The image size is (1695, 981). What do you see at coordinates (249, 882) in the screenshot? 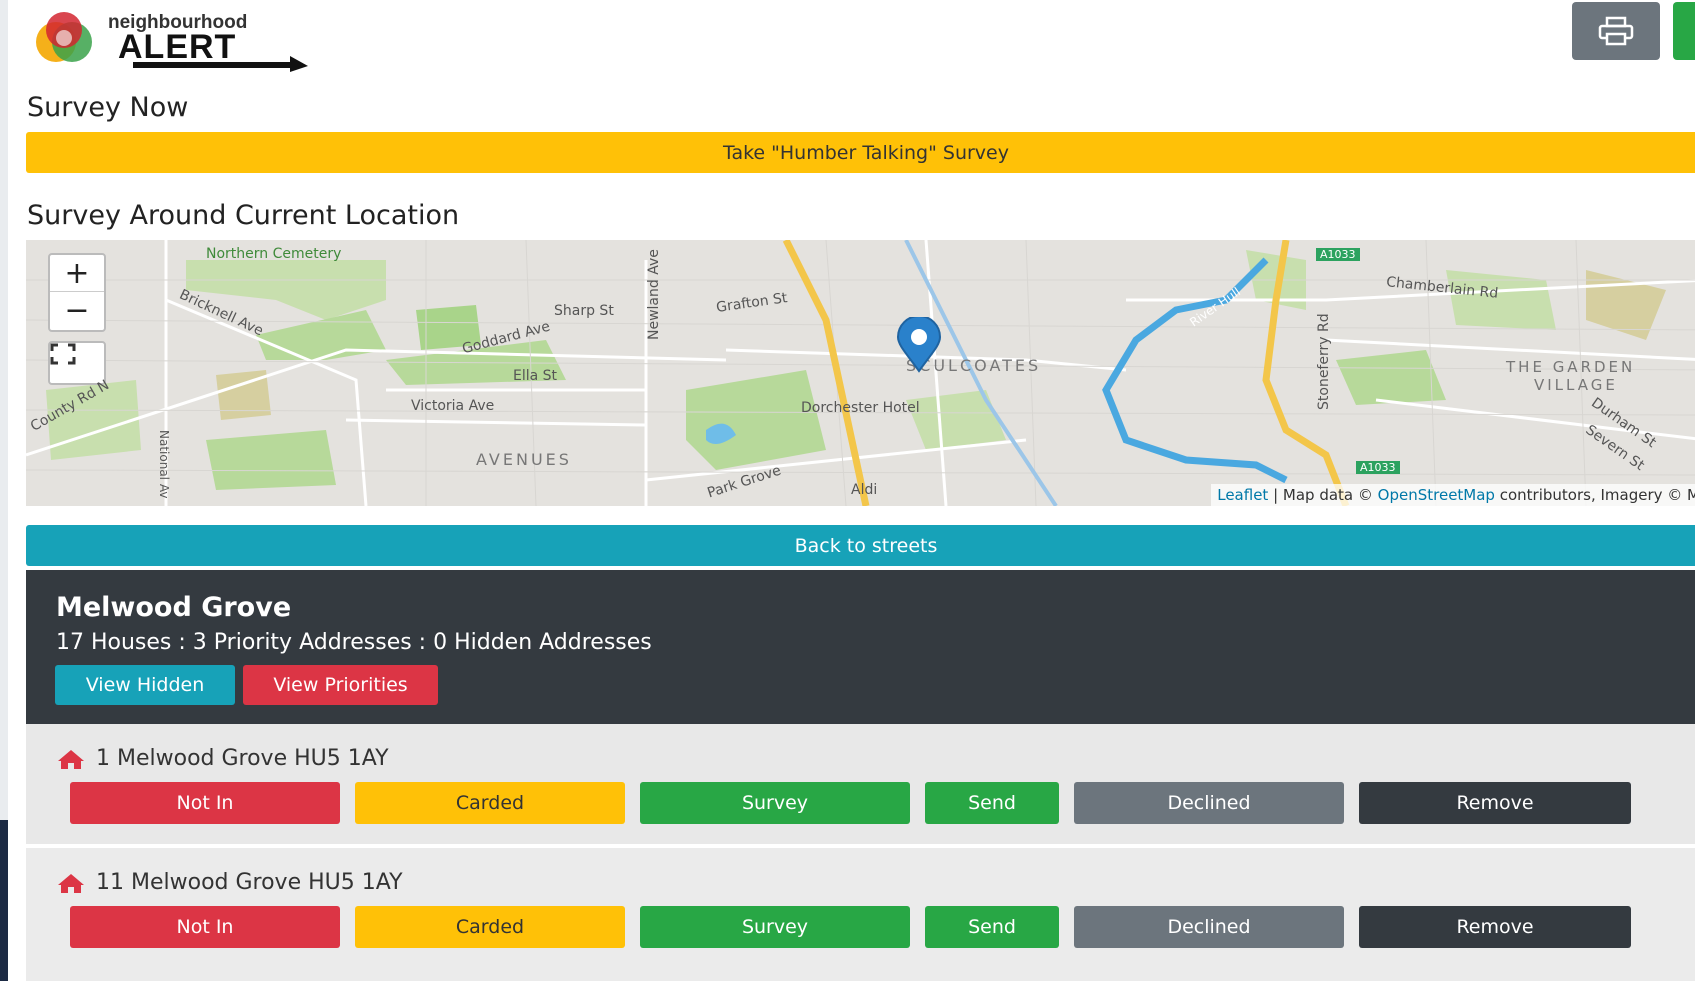
I see `address-label: 11 Melwood Grove HU5 1AY` at bounding box center [249, 882].